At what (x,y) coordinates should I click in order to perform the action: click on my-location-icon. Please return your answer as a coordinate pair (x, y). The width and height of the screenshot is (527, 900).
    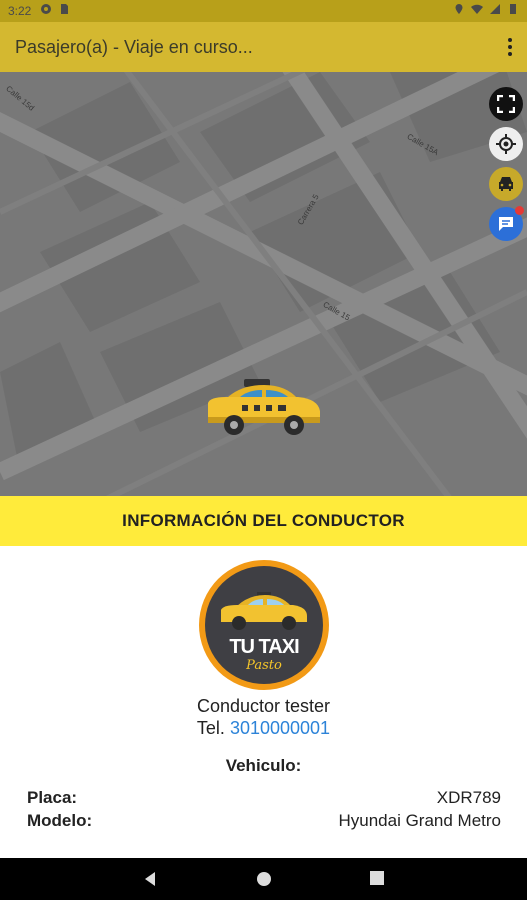
    Looking at the image, I should click on (506, 144).